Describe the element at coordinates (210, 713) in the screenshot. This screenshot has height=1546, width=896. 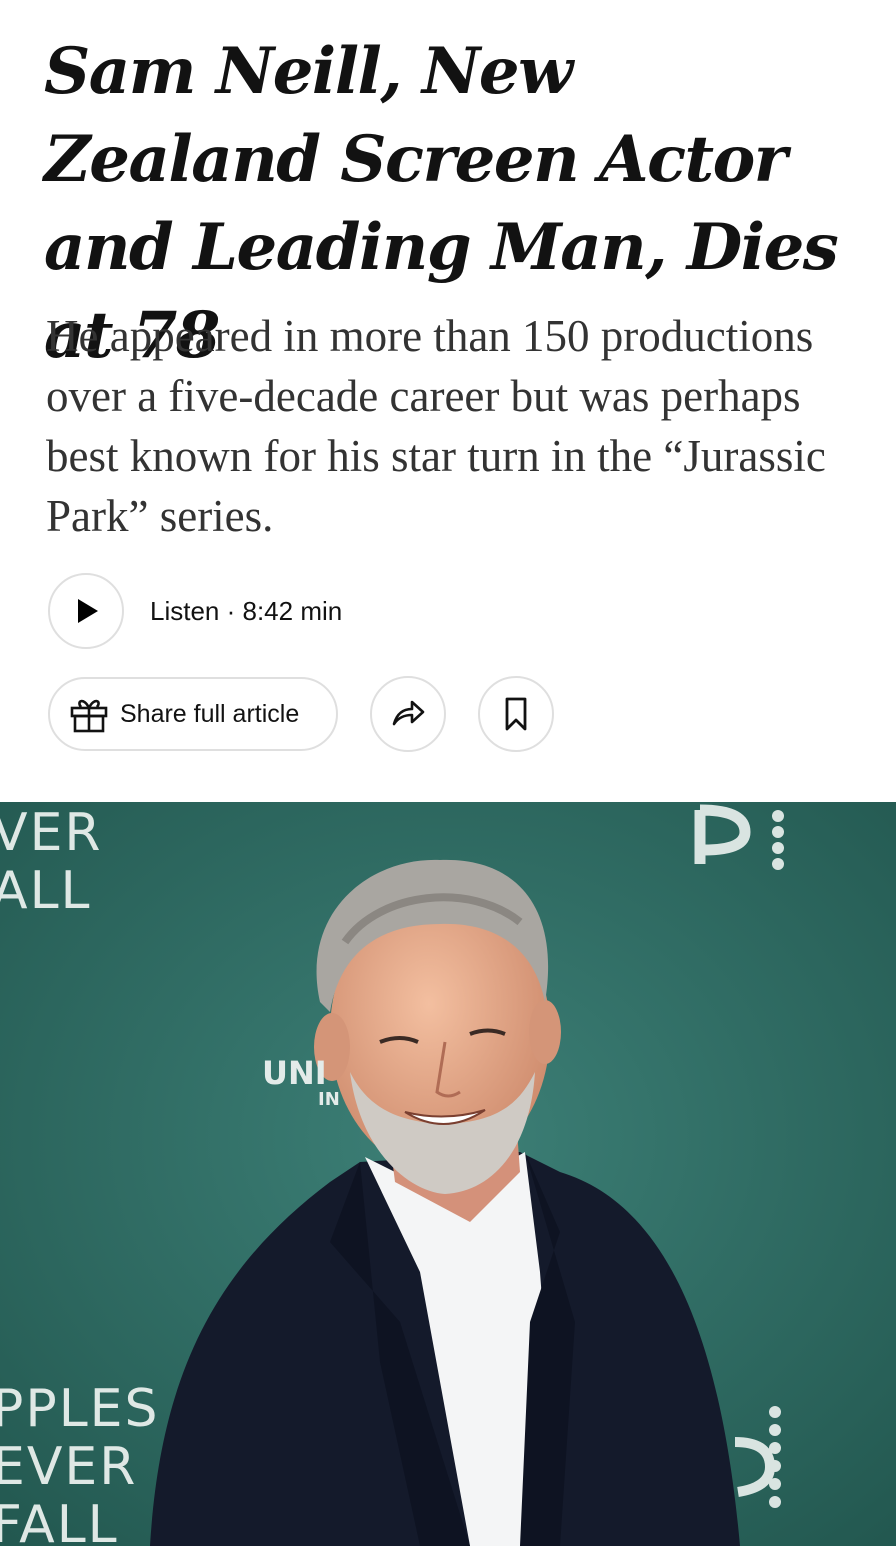
I see `share-full-article-label: Share full article` at that location.